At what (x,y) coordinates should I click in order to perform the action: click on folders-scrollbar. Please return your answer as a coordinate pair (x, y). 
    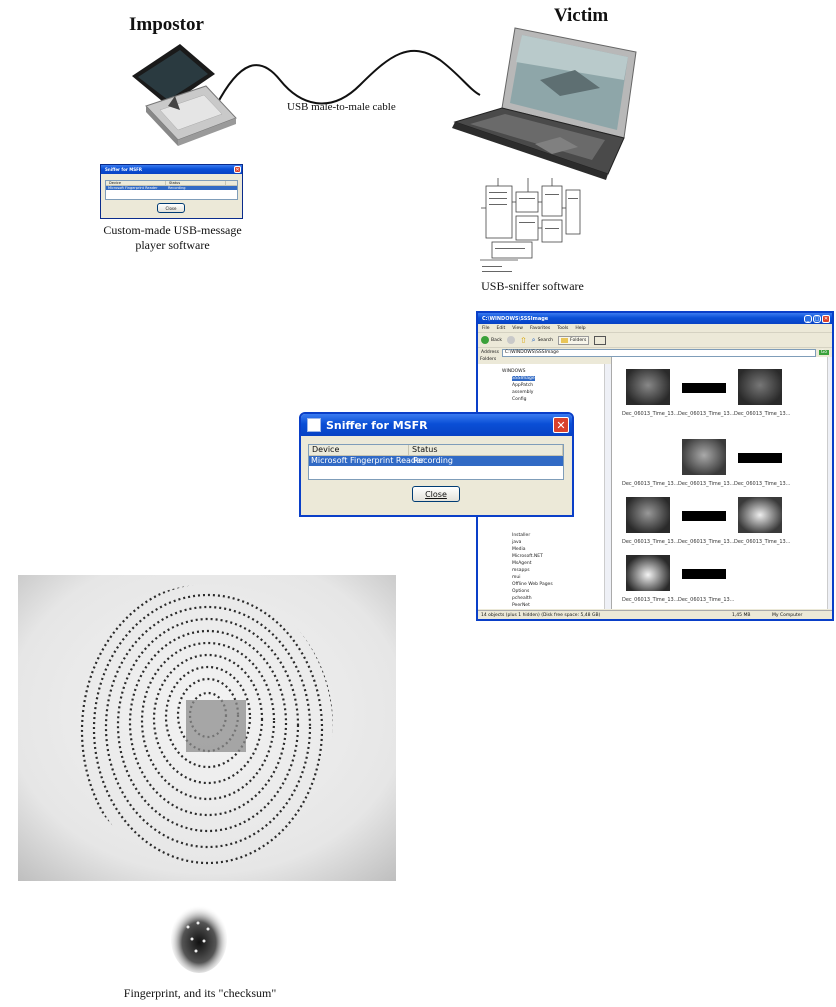
    Looking at the image, I should click on (607, 486).